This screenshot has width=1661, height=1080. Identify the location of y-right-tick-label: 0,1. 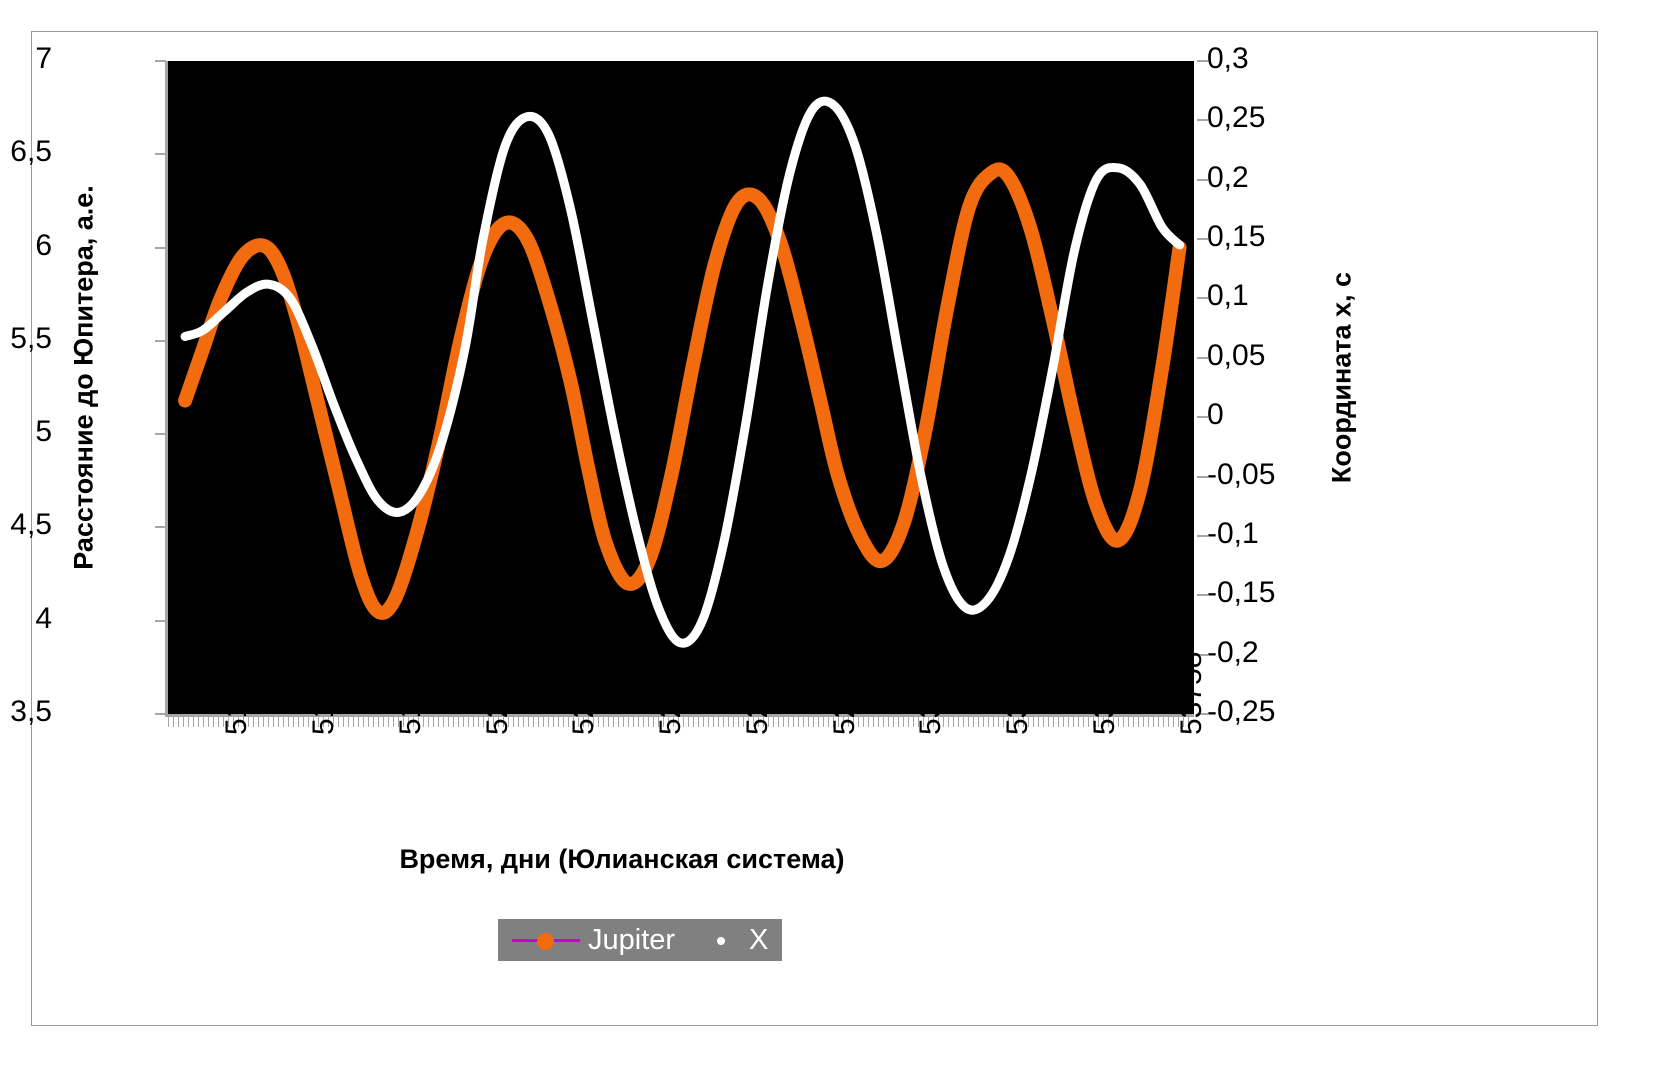
(1228, 296).